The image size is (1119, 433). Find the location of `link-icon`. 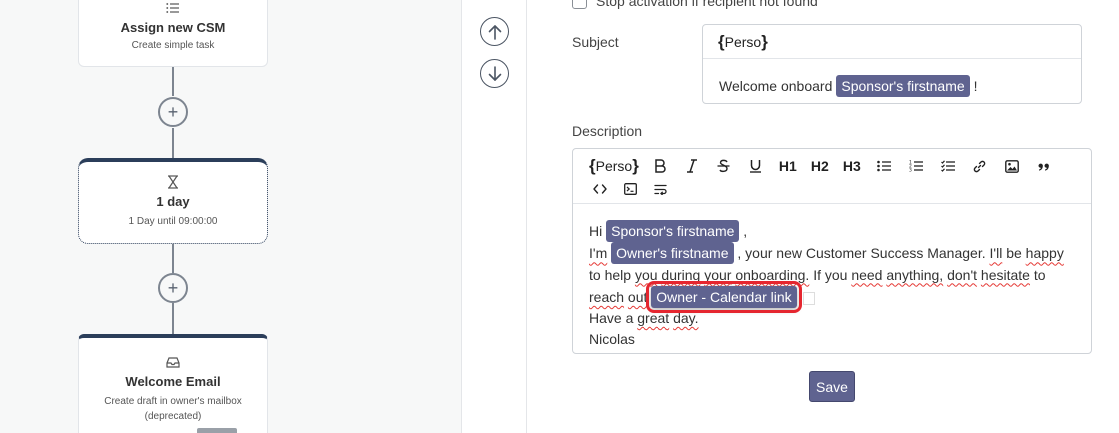

link-icon is located at coordinates (980, 166).